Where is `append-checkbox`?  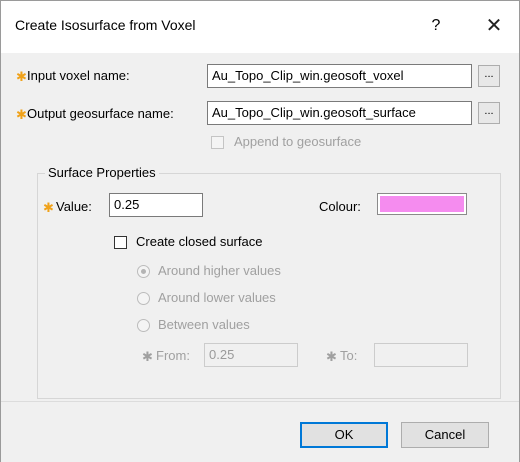
append-checkbox is located at coordinates (217, 142).